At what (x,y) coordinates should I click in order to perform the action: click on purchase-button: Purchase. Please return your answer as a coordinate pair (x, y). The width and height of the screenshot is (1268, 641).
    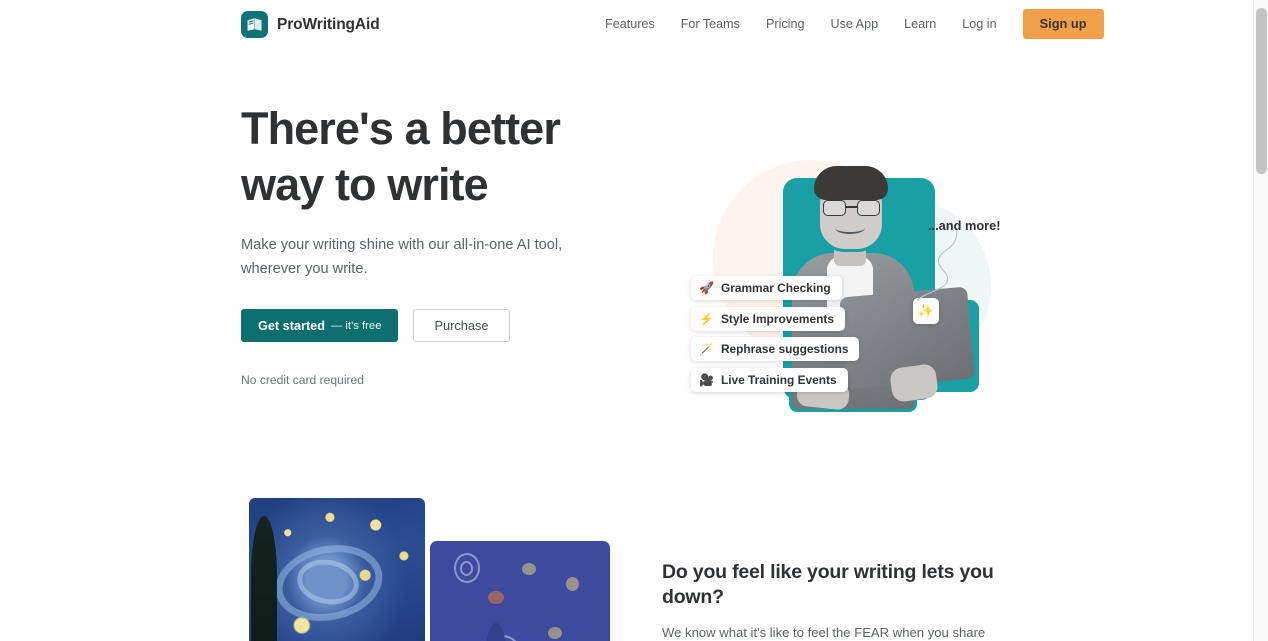
    Looking at the image, I should click on (461, 326).